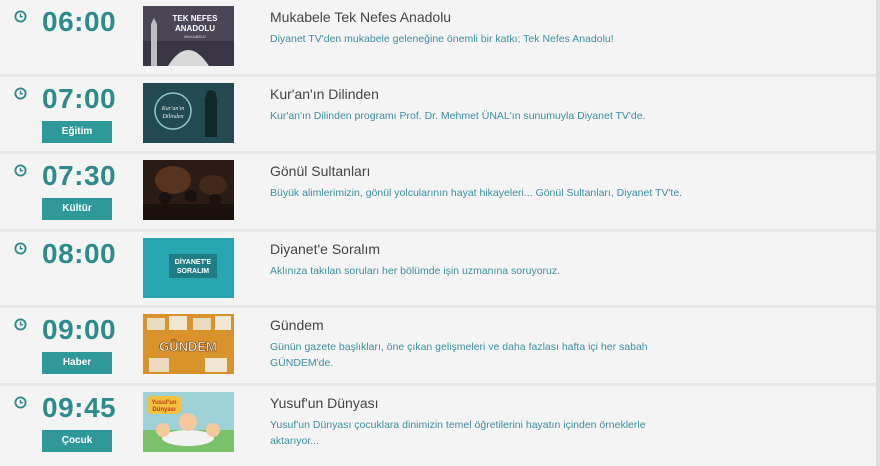  What do you see at coordinates (77, 441) in the screenshot?
I see `category-badge: Çocuk` at bounding box center [77, 441].